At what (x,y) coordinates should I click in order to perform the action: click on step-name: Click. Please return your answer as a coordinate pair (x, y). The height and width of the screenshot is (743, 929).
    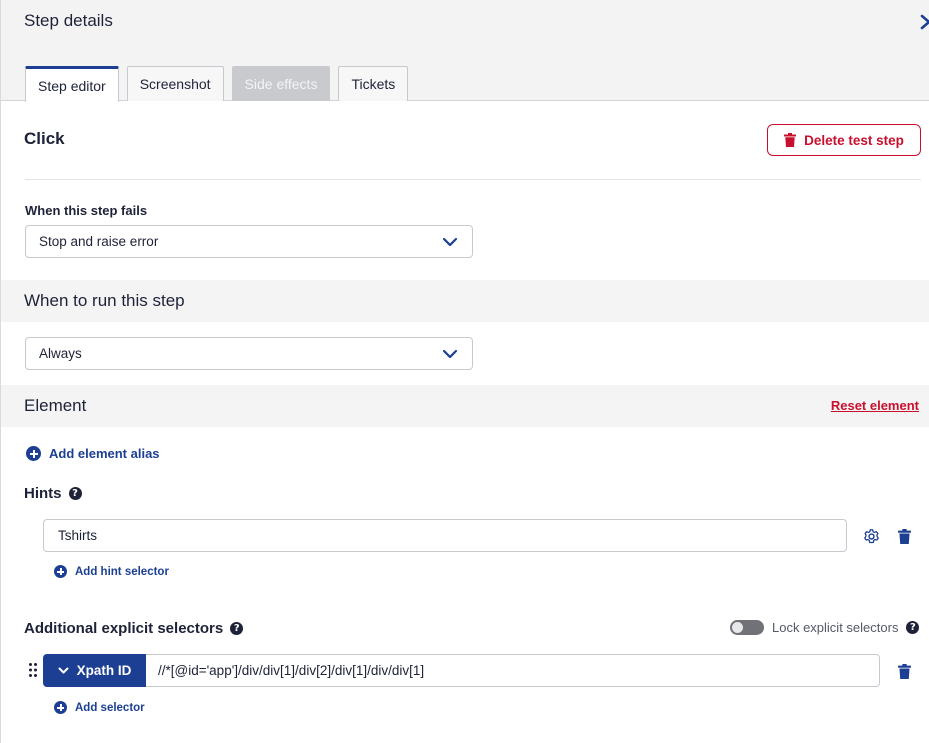
    Looking at the image, I should click on (44, 138).